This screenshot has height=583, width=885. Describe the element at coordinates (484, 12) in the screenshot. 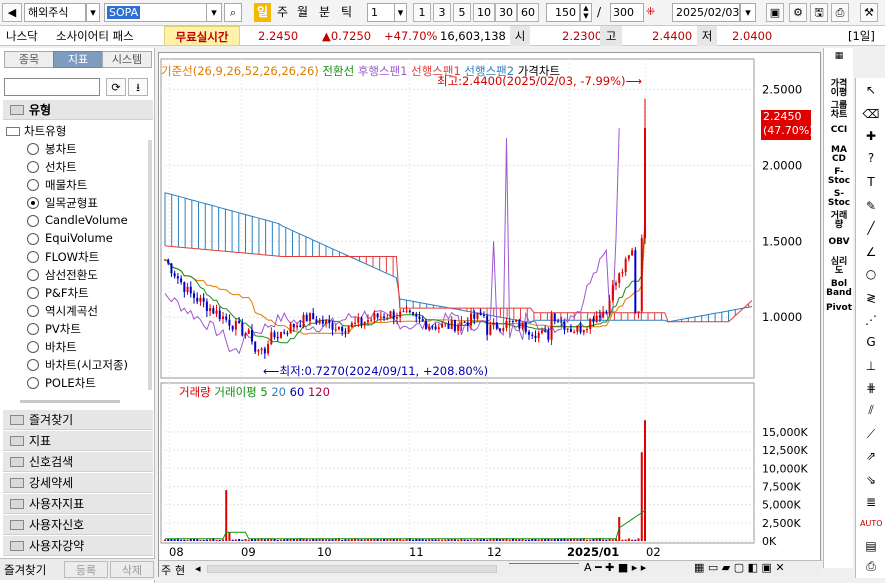

I see `interval-10-button: 10` at that location.